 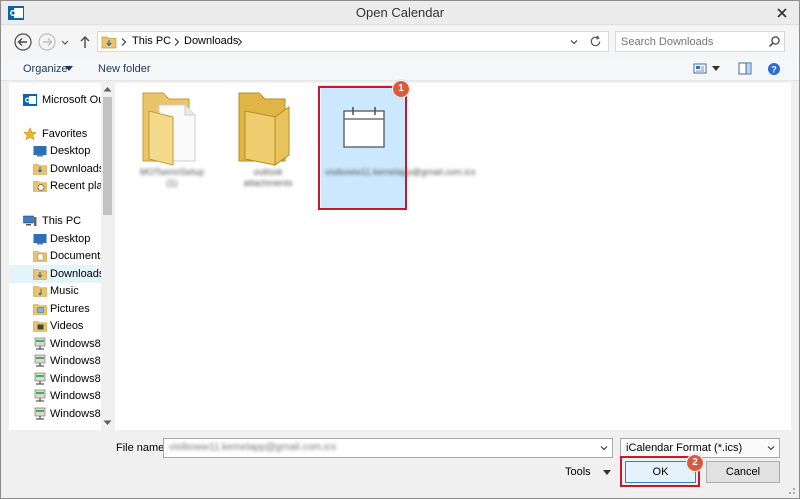 What do you see at coordinates (607, 473) in the screenshot?
I see `tools-dropdown-icon` at bounding box center [607, 473].